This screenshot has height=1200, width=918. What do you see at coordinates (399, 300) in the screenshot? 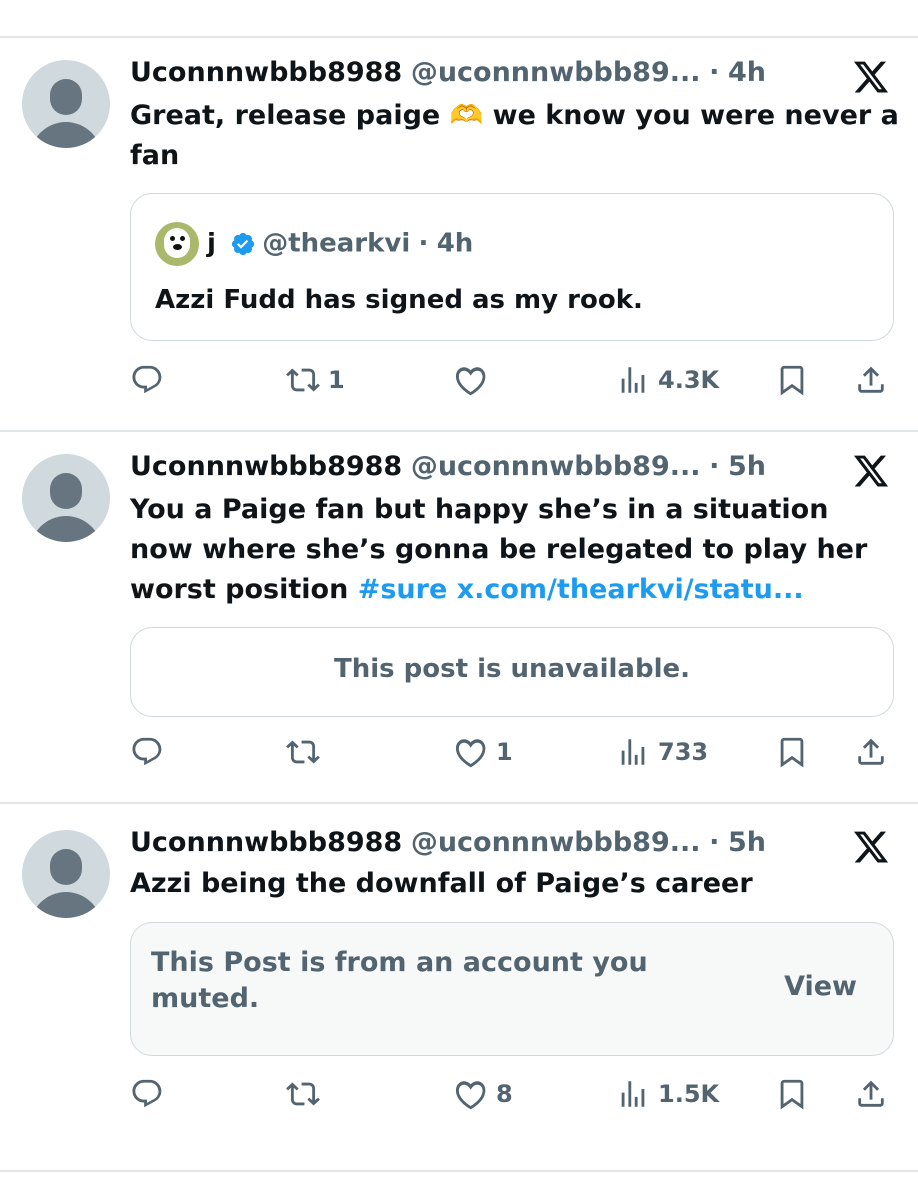
I see `quote-text: Azzi Fudd has signed as my rook.` at bounding box center [399, 300].